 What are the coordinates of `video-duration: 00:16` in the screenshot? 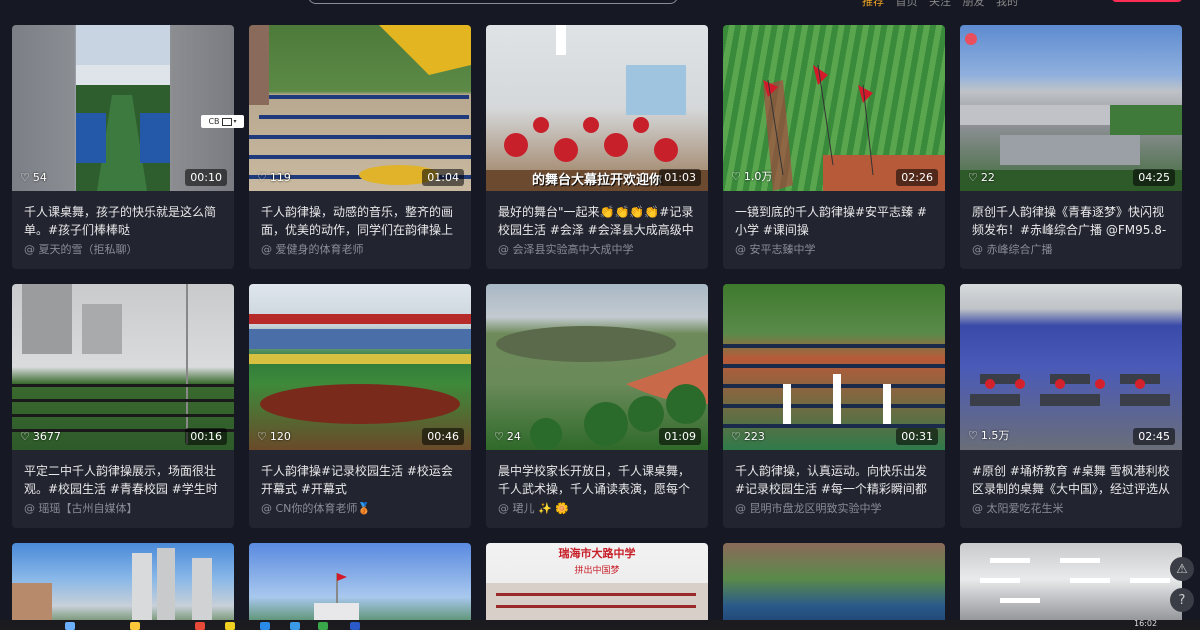 It's located at (206, 436).